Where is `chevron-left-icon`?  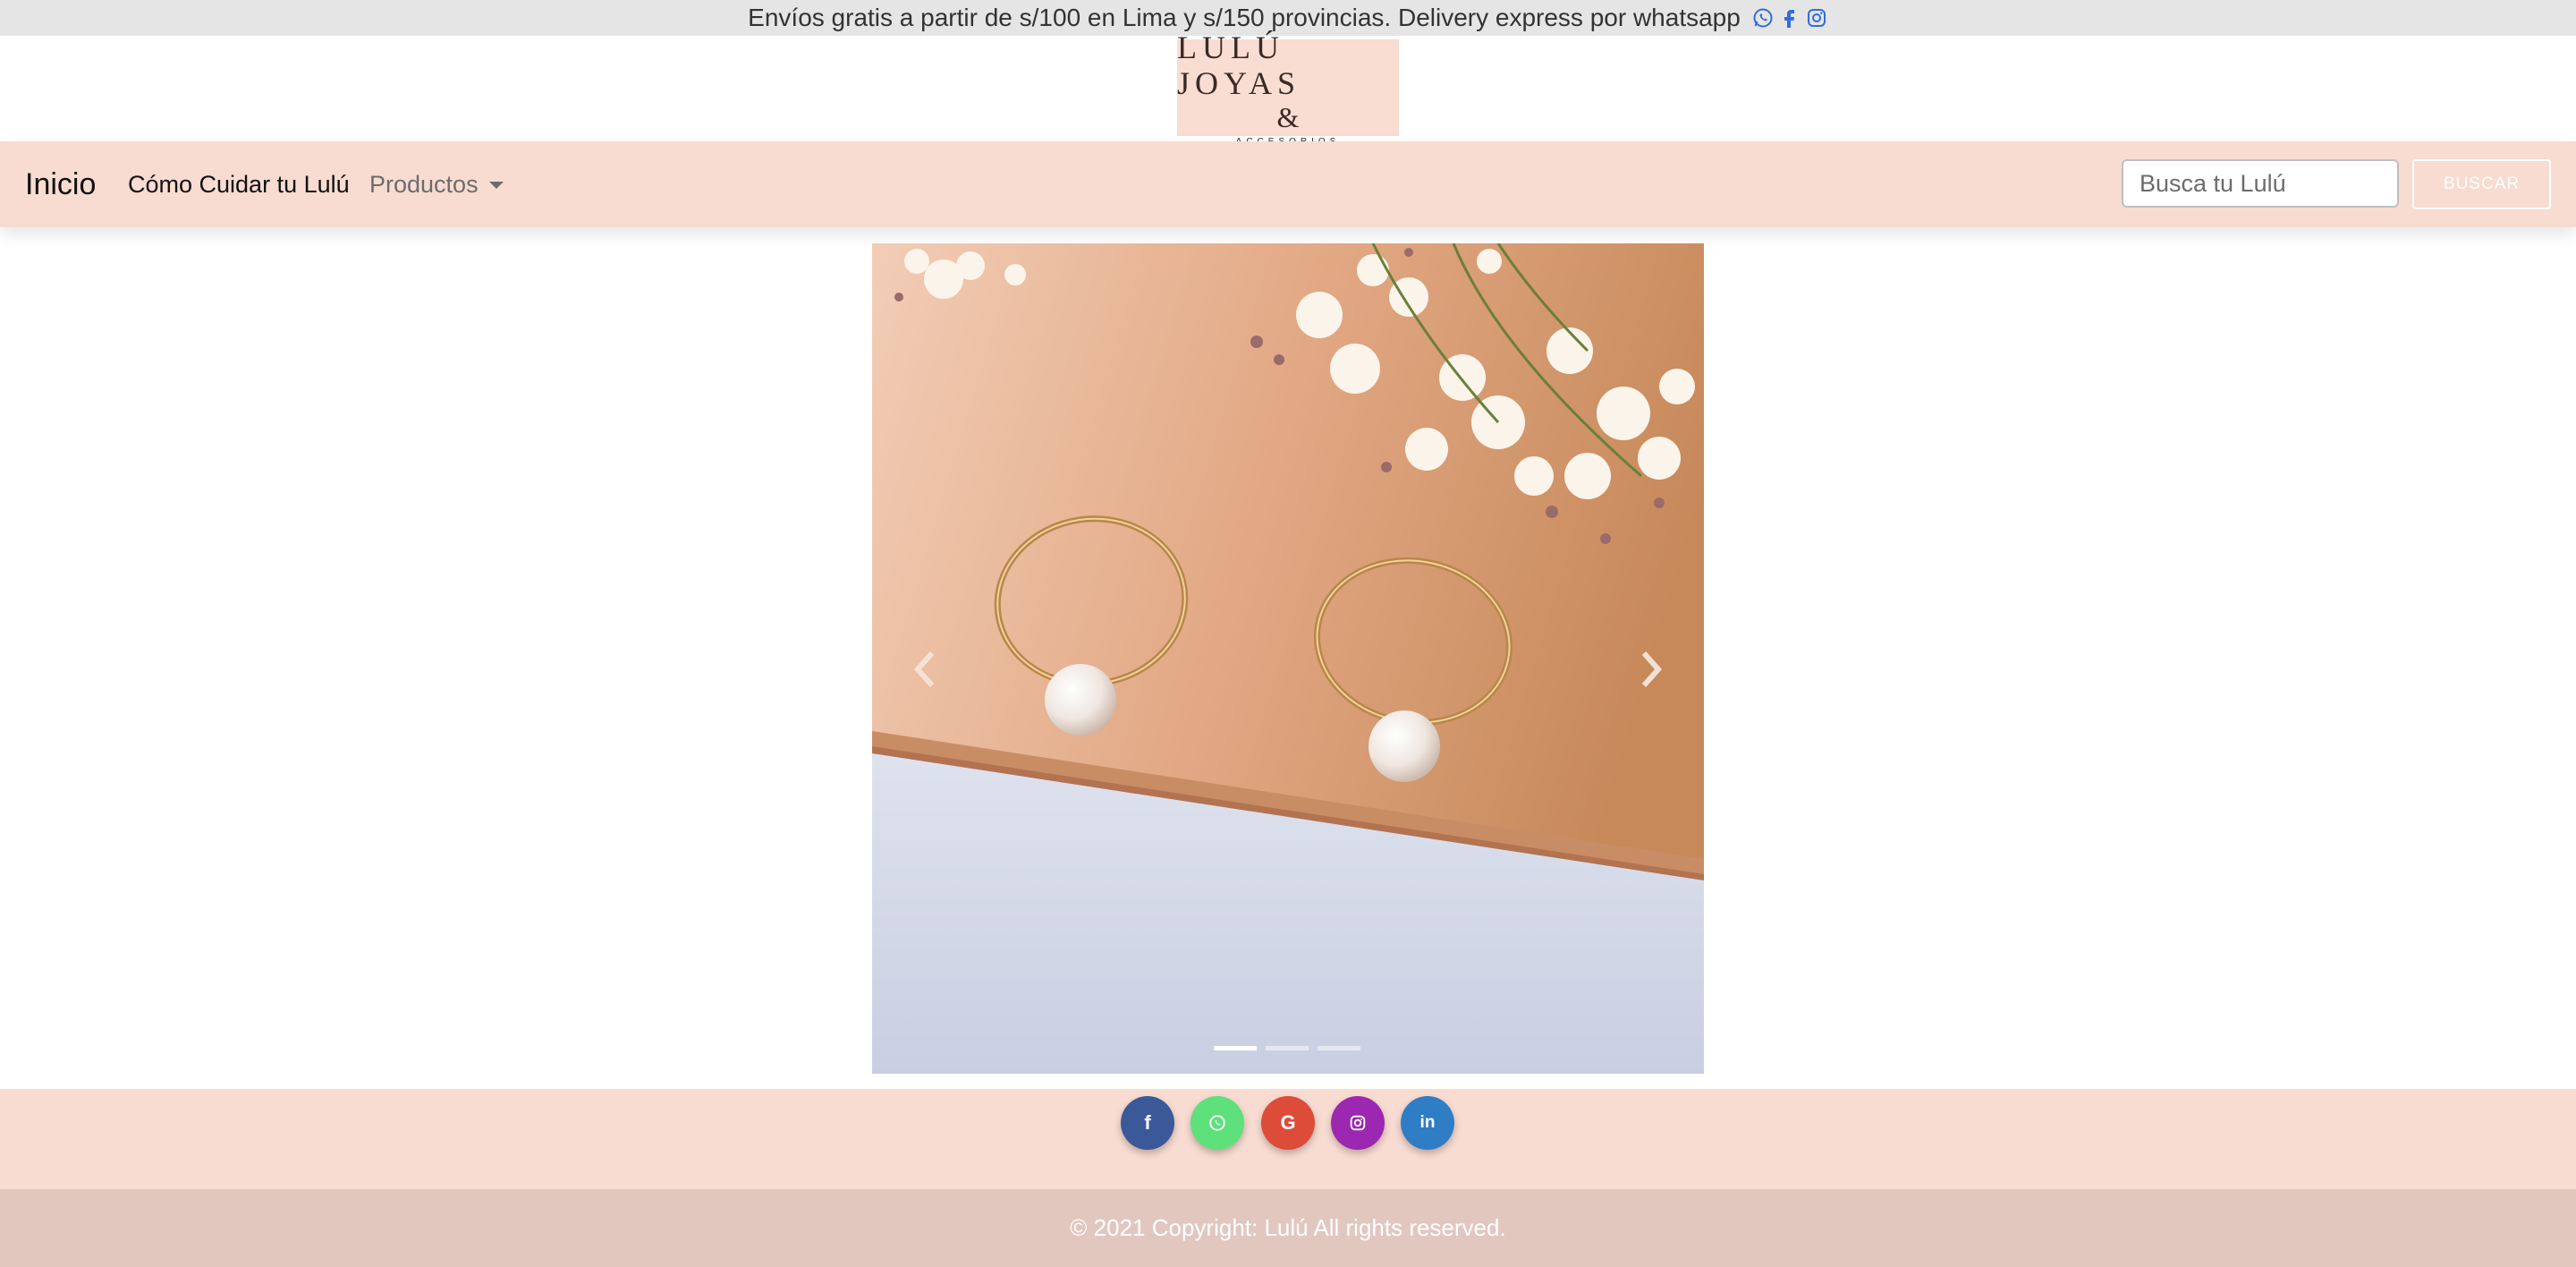
chevron-left-icon is located at coordinates (924, 669).